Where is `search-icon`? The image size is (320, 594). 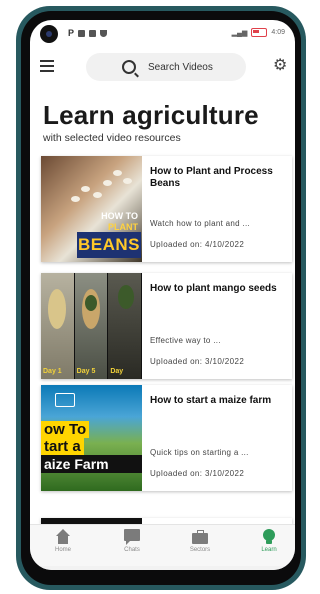 search-icon is located at coordinates (129, 67).